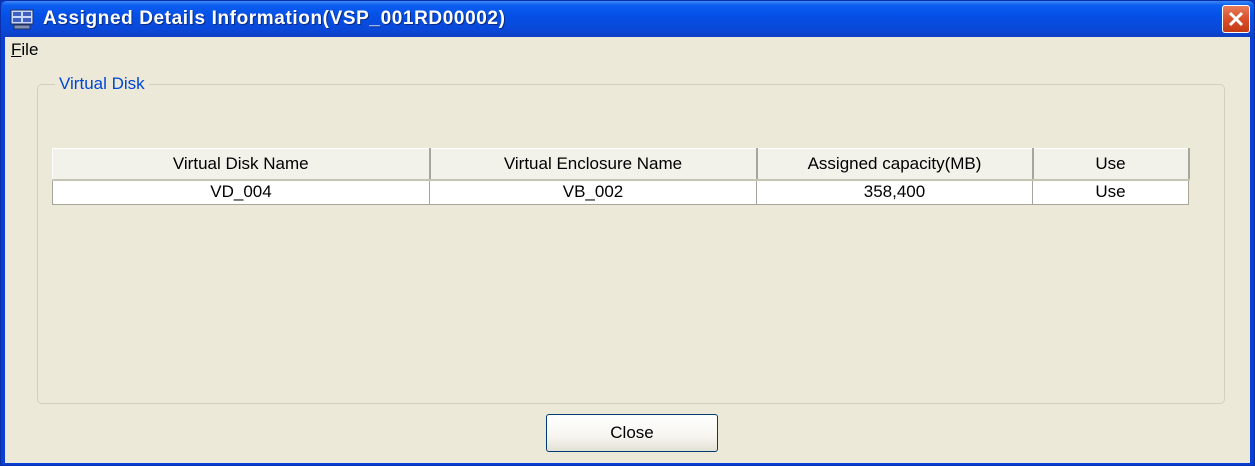  What do you see at coordinates (241, 164) in the screenshot?
I see `column-header-virtual-disk-name: Virtual Disk Name` at bounding box center [241, 164].